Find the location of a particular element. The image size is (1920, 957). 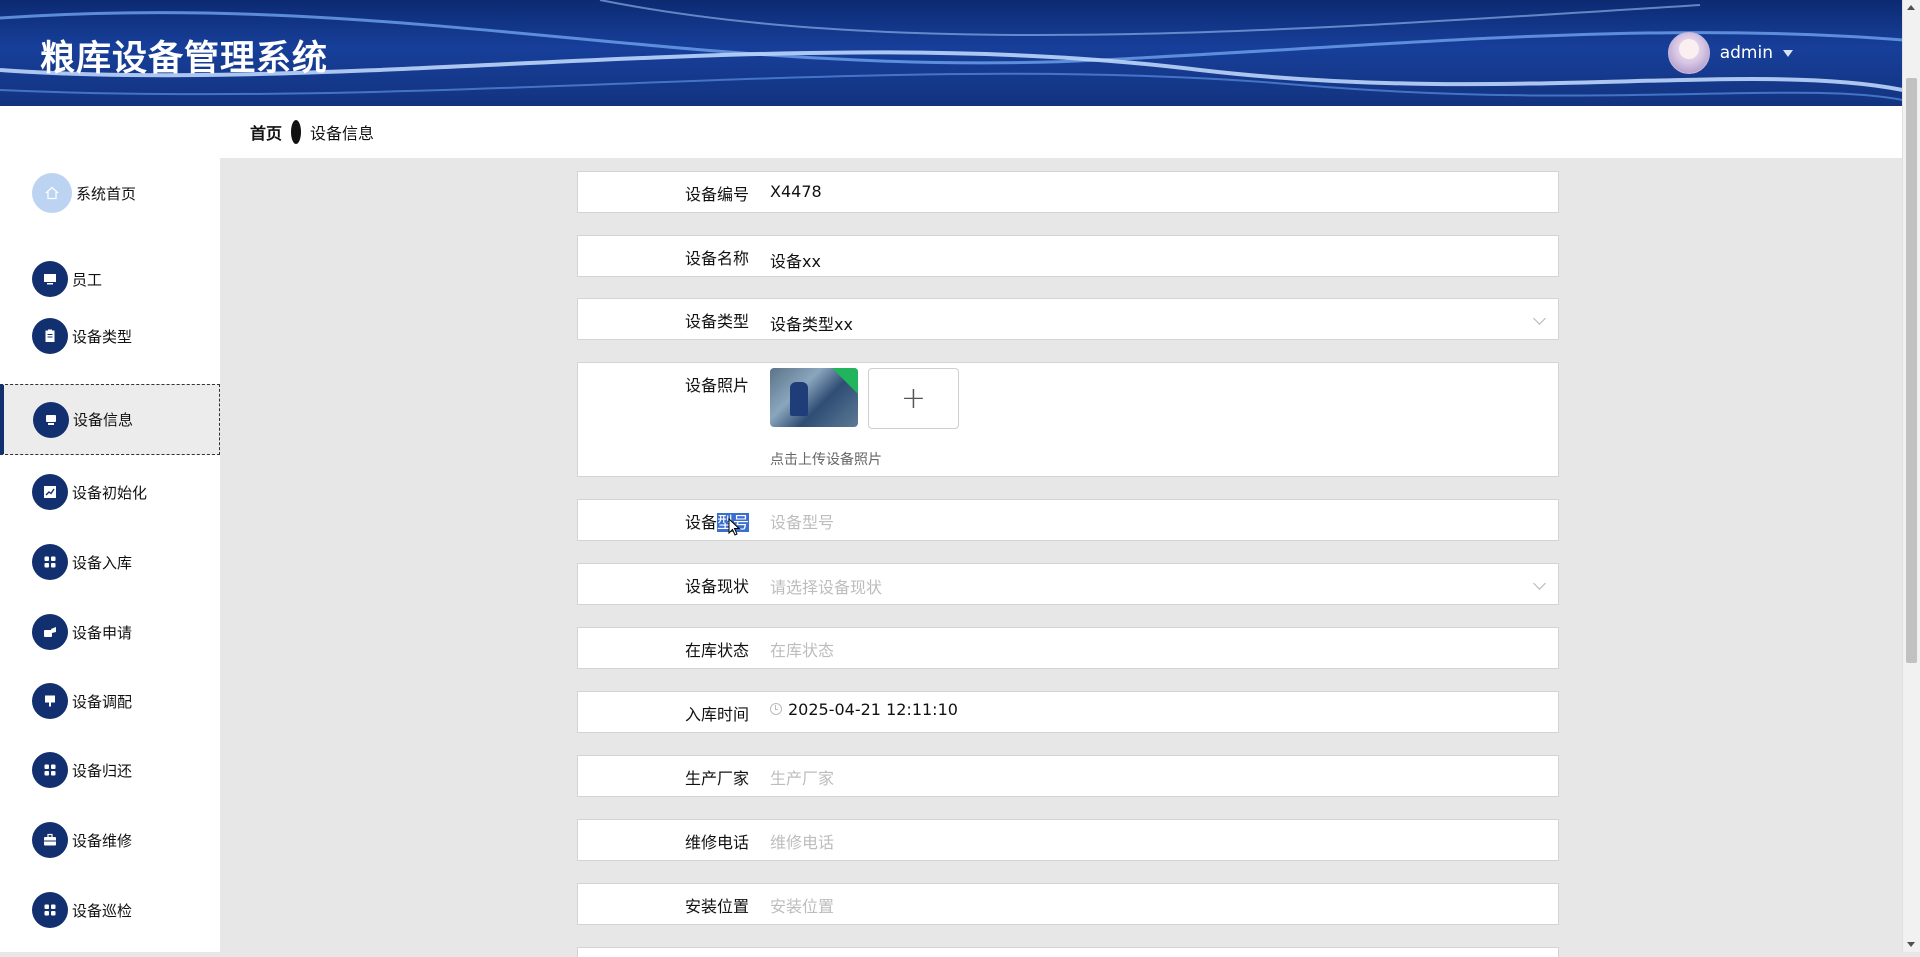

sidebar-item-label: 设备类型 is located at coordinates (102, 336).